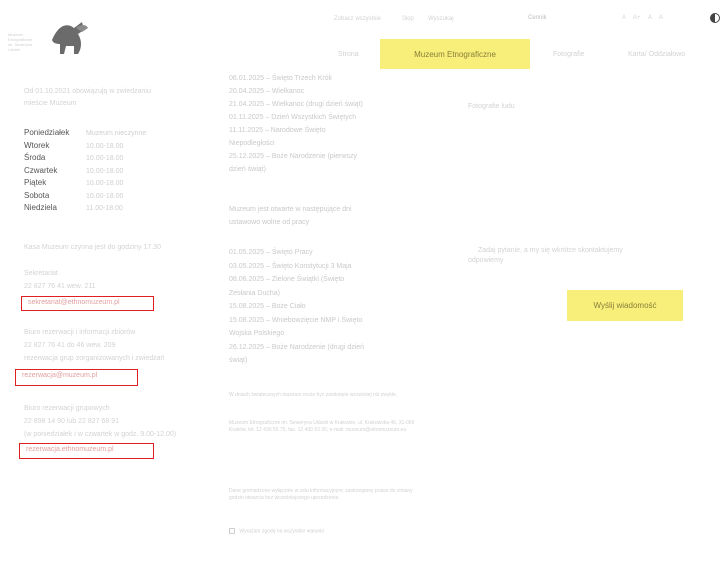 Image resolution: width=721 pixels, height=568 pixels. I want to click on contact-phone: 22 827 76 41 wew. 211, so click(60, 286).